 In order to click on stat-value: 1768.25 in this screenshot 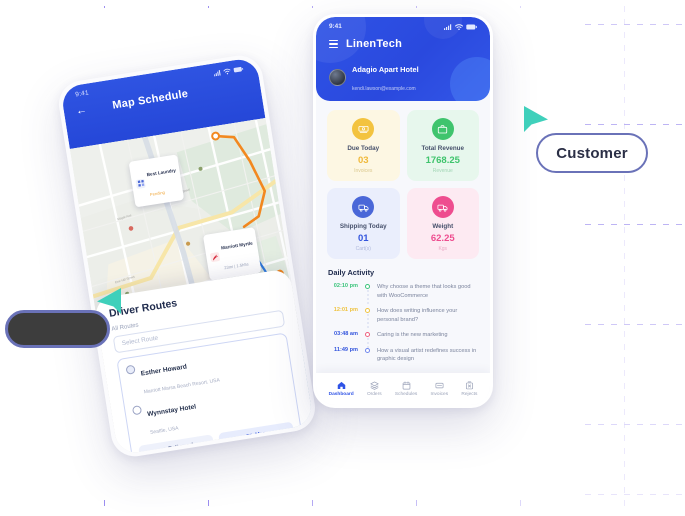, I will do `click(442, 160)`.